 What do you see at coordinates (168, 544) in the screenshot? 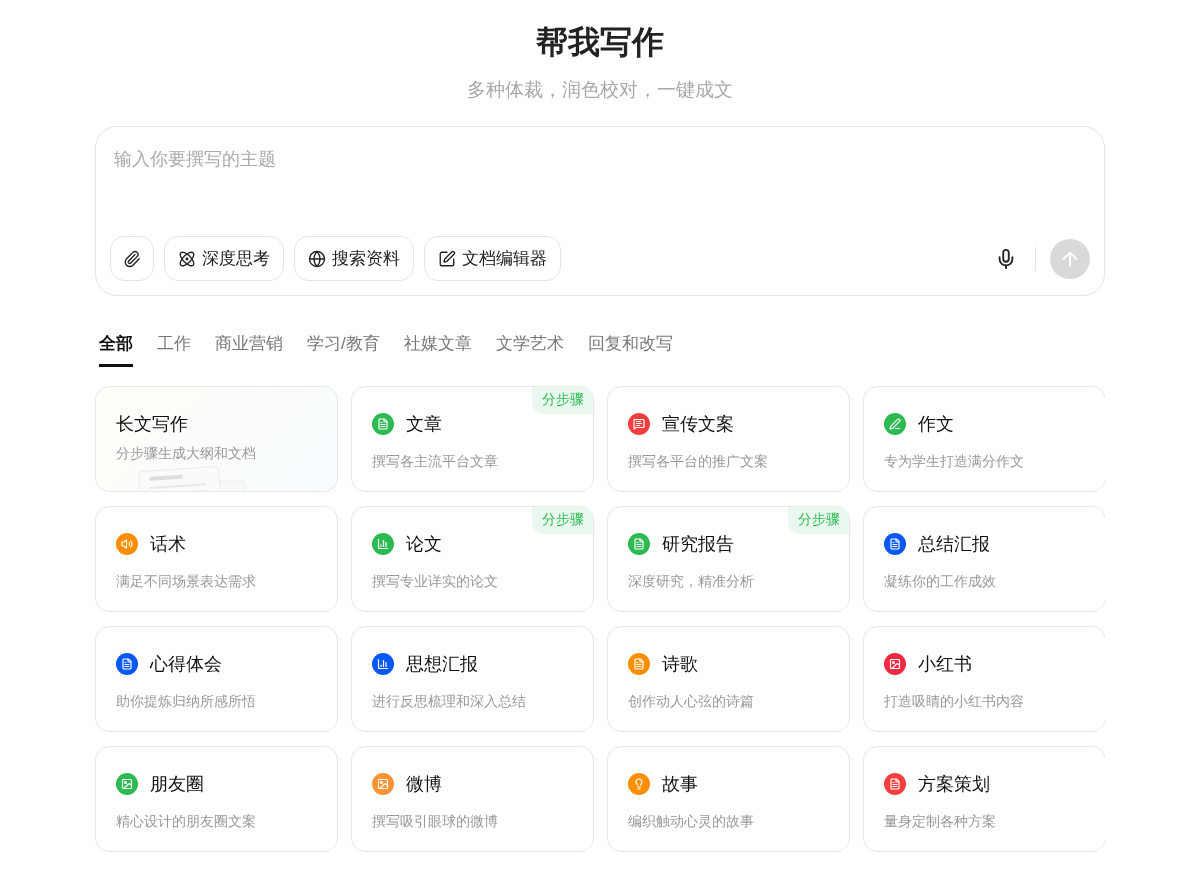
I see `card-title: 话术` at bounding box center [168, 544].